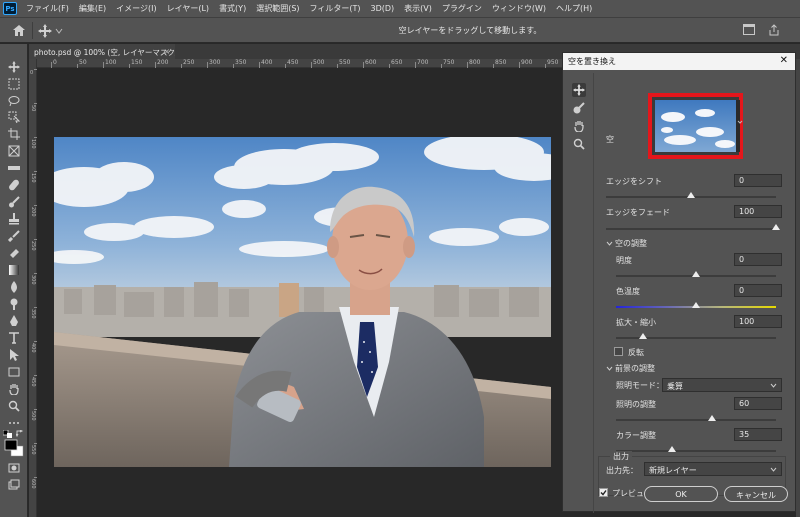  What do you see at coordinates (14, 423) in the screenshot?
I see `more-tools-icon` at bounding box center [14, 423].